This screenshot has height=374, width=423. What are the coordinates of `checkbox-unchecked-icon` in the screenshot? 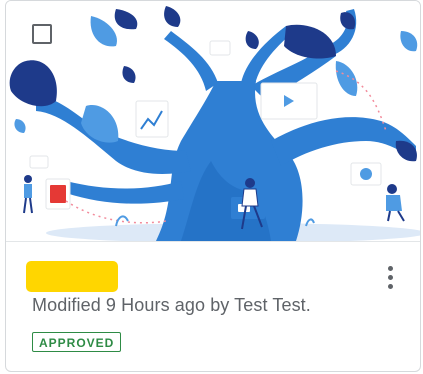 It's located at (42, 34).